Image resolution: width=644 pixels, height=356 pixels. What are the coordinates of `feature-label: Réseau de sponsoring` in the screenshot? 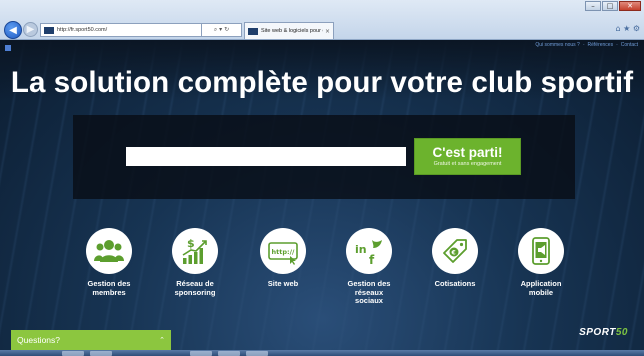 It's located at (195, 288).